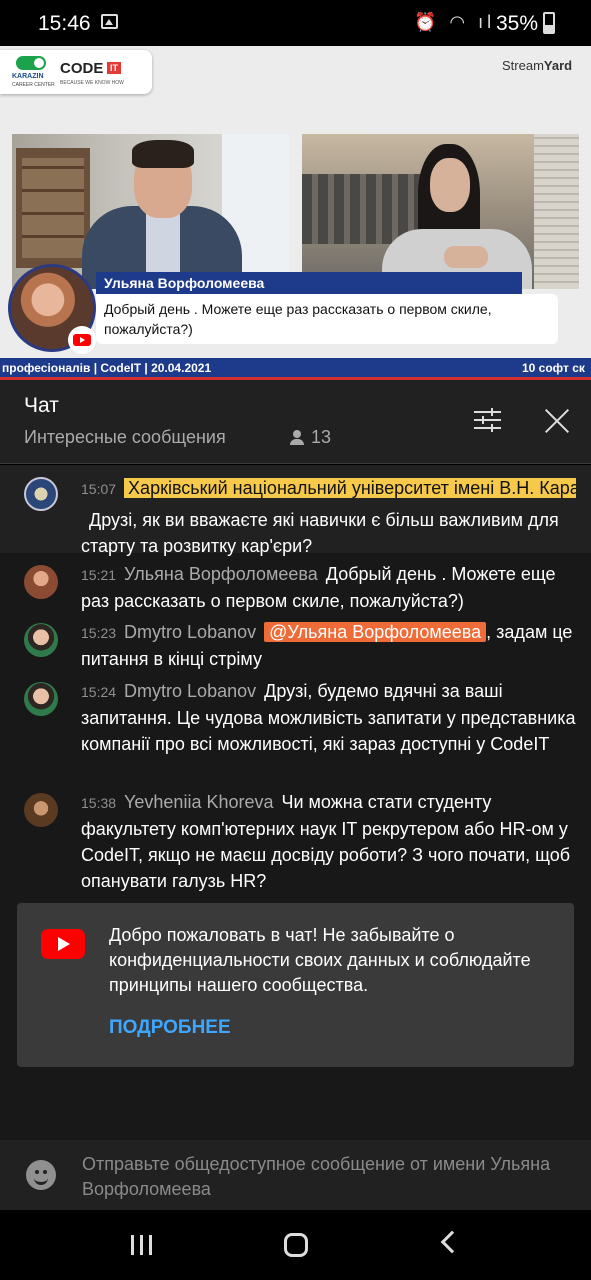 The width and height of the screenshot is (591, 1280). What do you see at coordinates (64, 23) in the screenshot?
I see `status-time: 15:46` at bounding box center [64, 23].